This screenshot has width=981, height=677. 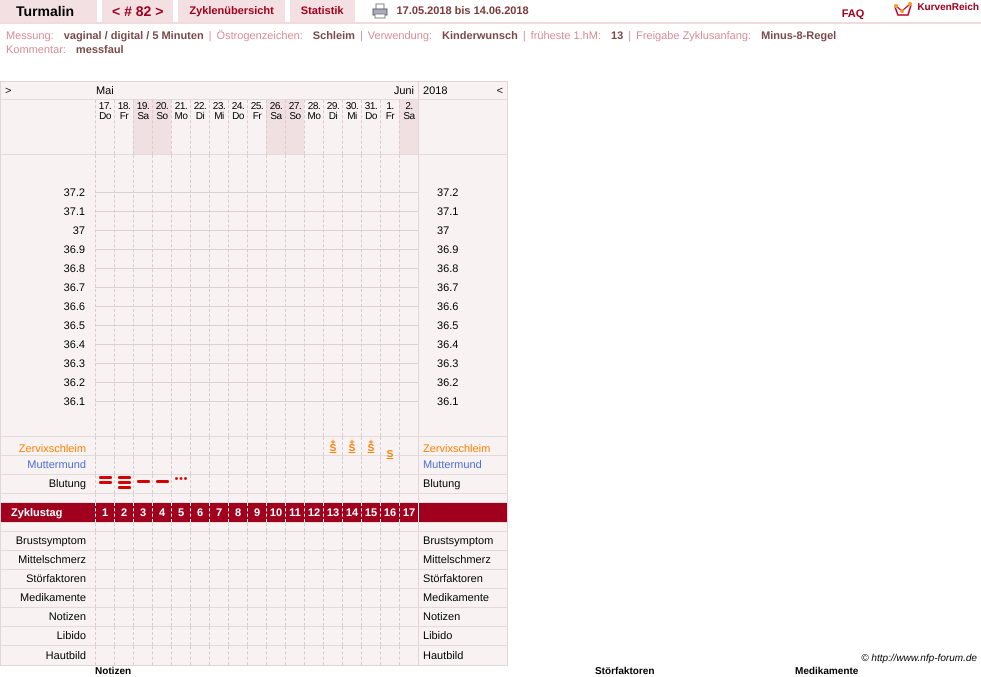 I want to click on day-header: 28. Mo, so click(x=313, y=127).